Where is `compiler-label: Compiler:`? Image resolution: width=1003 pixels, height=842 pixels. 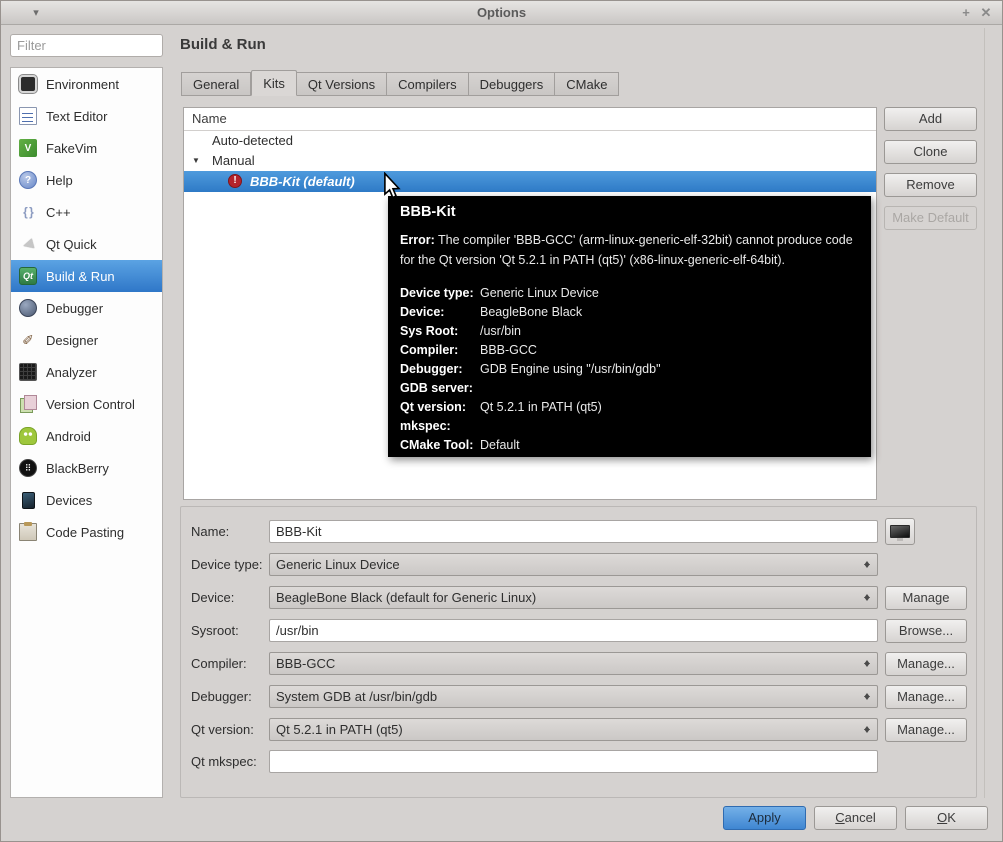 compiler-label: Compiler: is located at coordinates (219, 663).